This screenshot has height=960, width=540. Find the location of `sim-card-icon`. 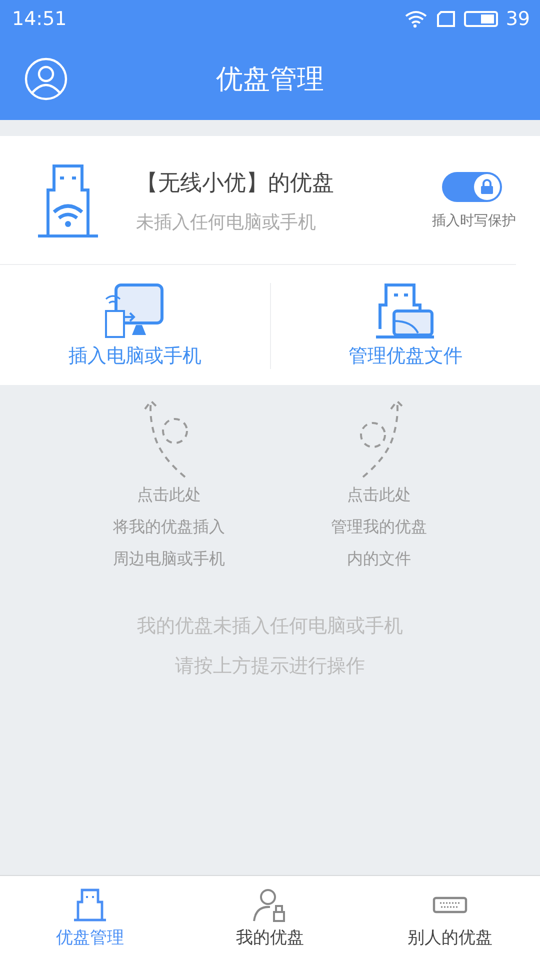

sim-card-icon is located at coordinates (446, 19).